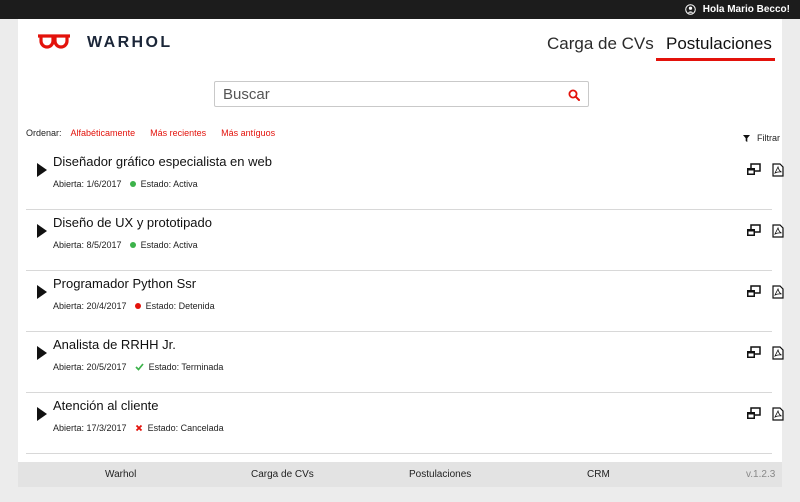 This screenshot has width=800, height=502. Describe the element at coordinates (719, 44) in the screenshot. I see `nav-postulaciones: Postulaciones` at that location.